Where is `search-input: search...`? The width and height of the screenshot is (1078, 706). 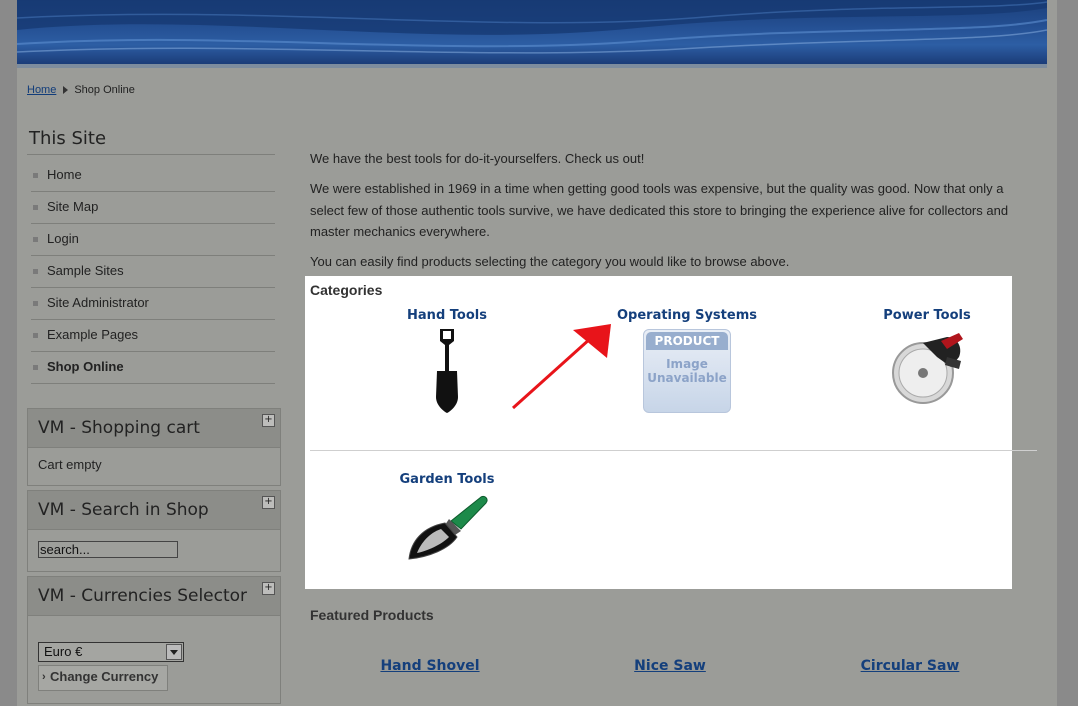
search-input: search... is located at coordinates (108, 549).